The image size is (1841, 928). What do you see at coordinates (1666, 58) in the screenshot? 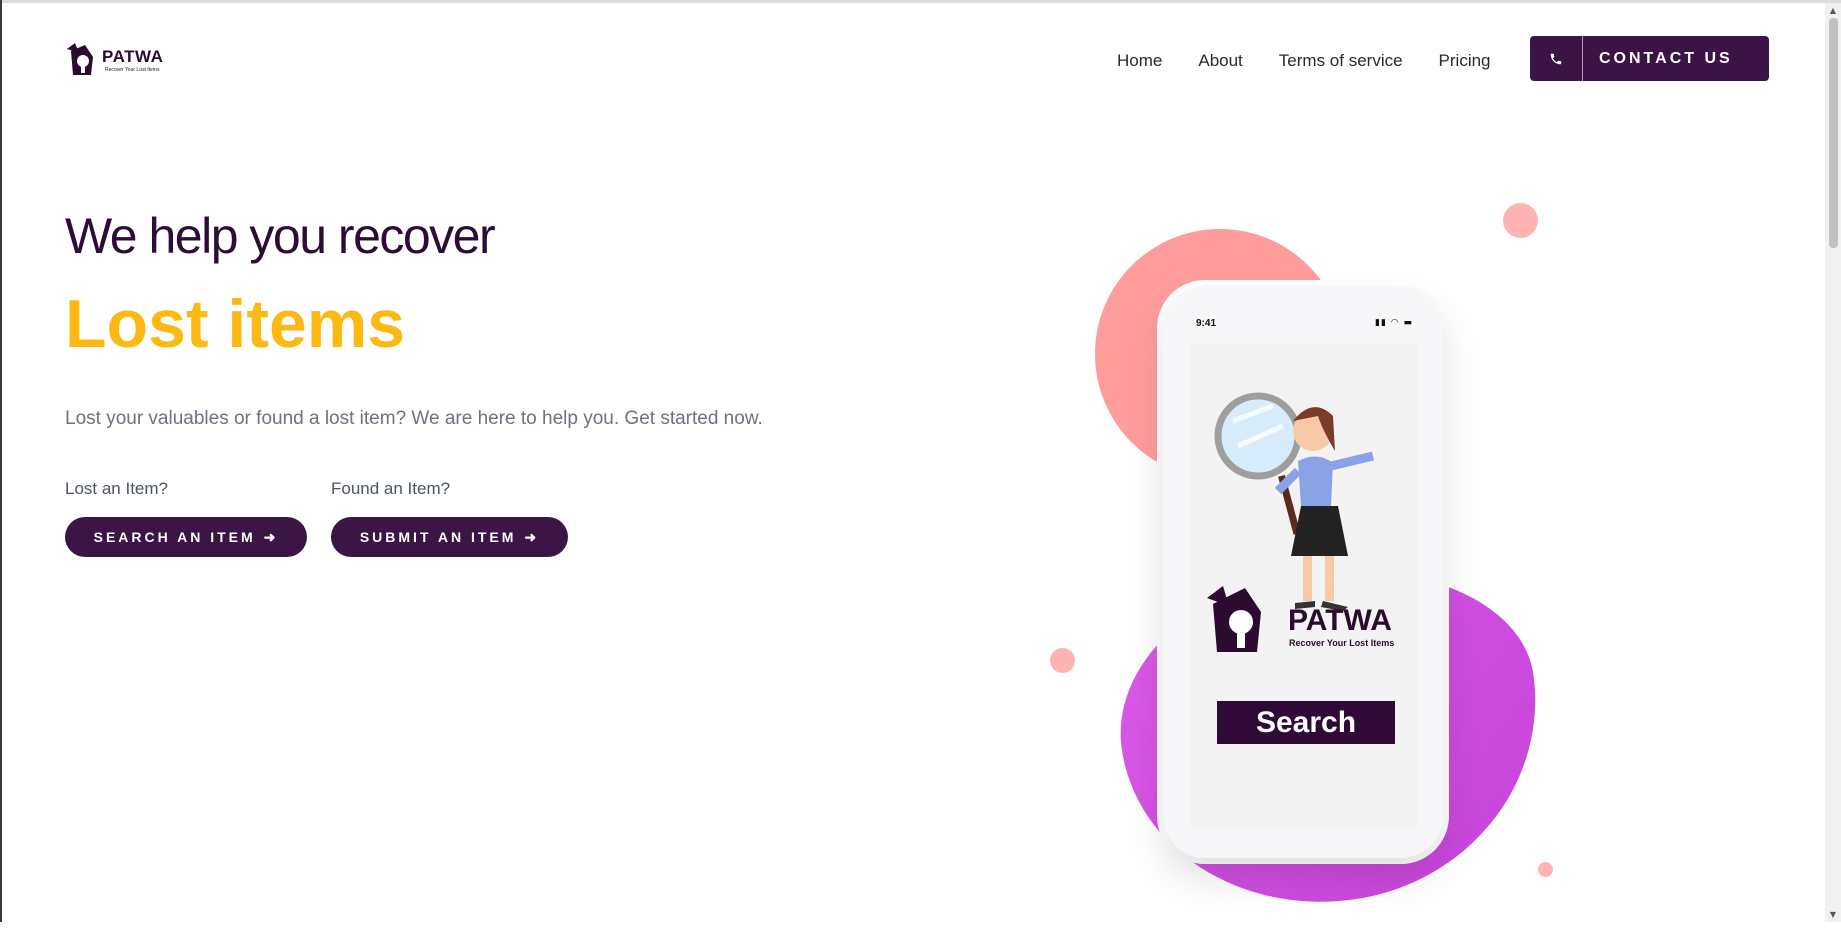
I see `contact-us-label: CONTACT US` at bounding box center [1666, 58].